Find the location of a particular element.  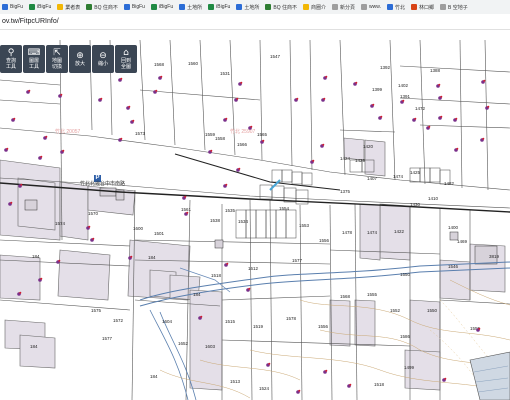

parcel-number: 1552 is located at coordinates (395, 310).